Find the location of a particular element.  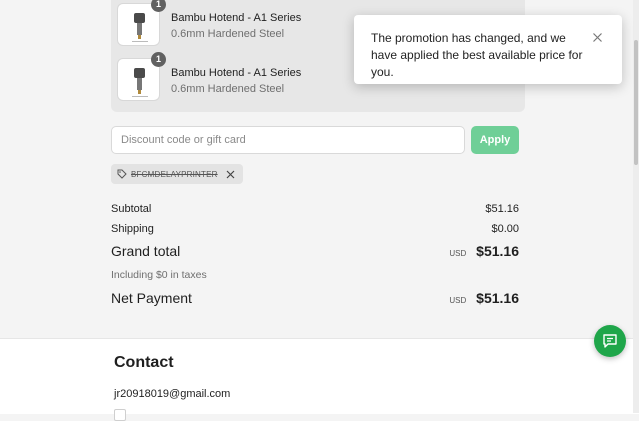

net-payment-currency: USD is located at coordinates (458, 300).